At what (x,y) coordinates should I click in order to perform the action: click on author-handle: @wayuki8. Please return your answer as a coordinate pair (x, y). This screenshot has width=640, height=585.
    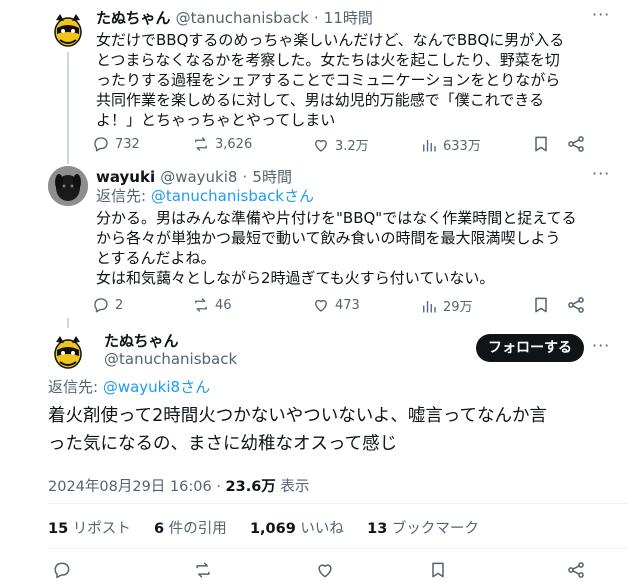
    Looking at the image, I should click on (198, 177).